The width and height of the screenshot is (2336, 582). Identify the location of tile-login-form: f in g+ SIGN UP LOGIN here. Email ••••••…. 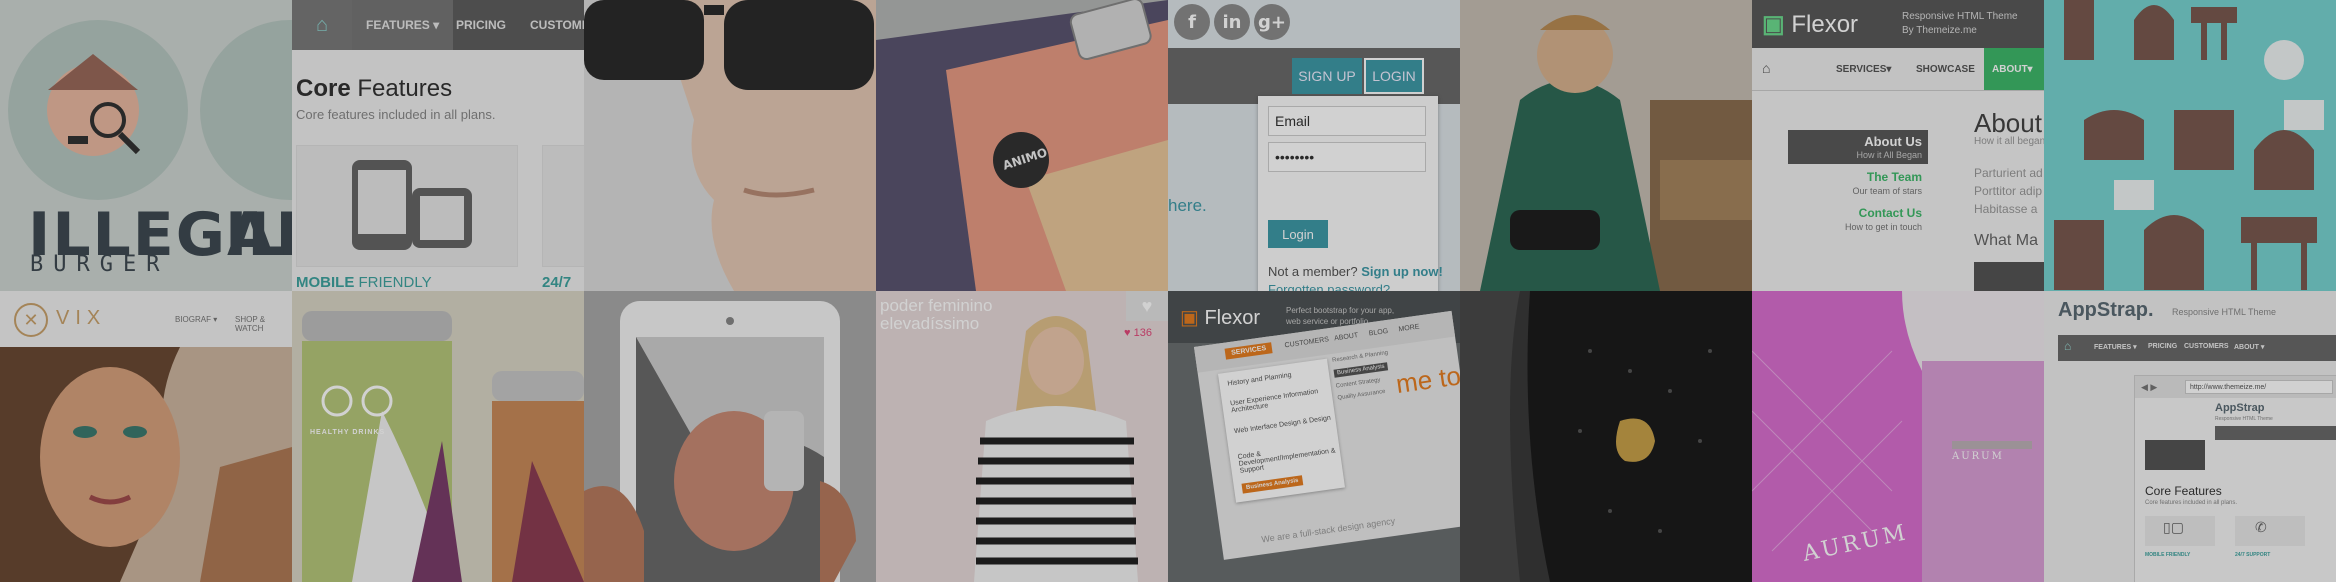
(1314, 145).